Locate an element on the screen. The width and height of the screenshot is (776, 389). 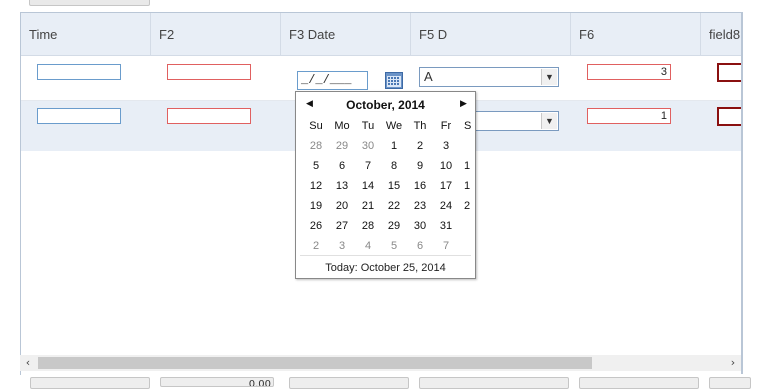
calendar-day: 16 is located at coordinates (420, 186).